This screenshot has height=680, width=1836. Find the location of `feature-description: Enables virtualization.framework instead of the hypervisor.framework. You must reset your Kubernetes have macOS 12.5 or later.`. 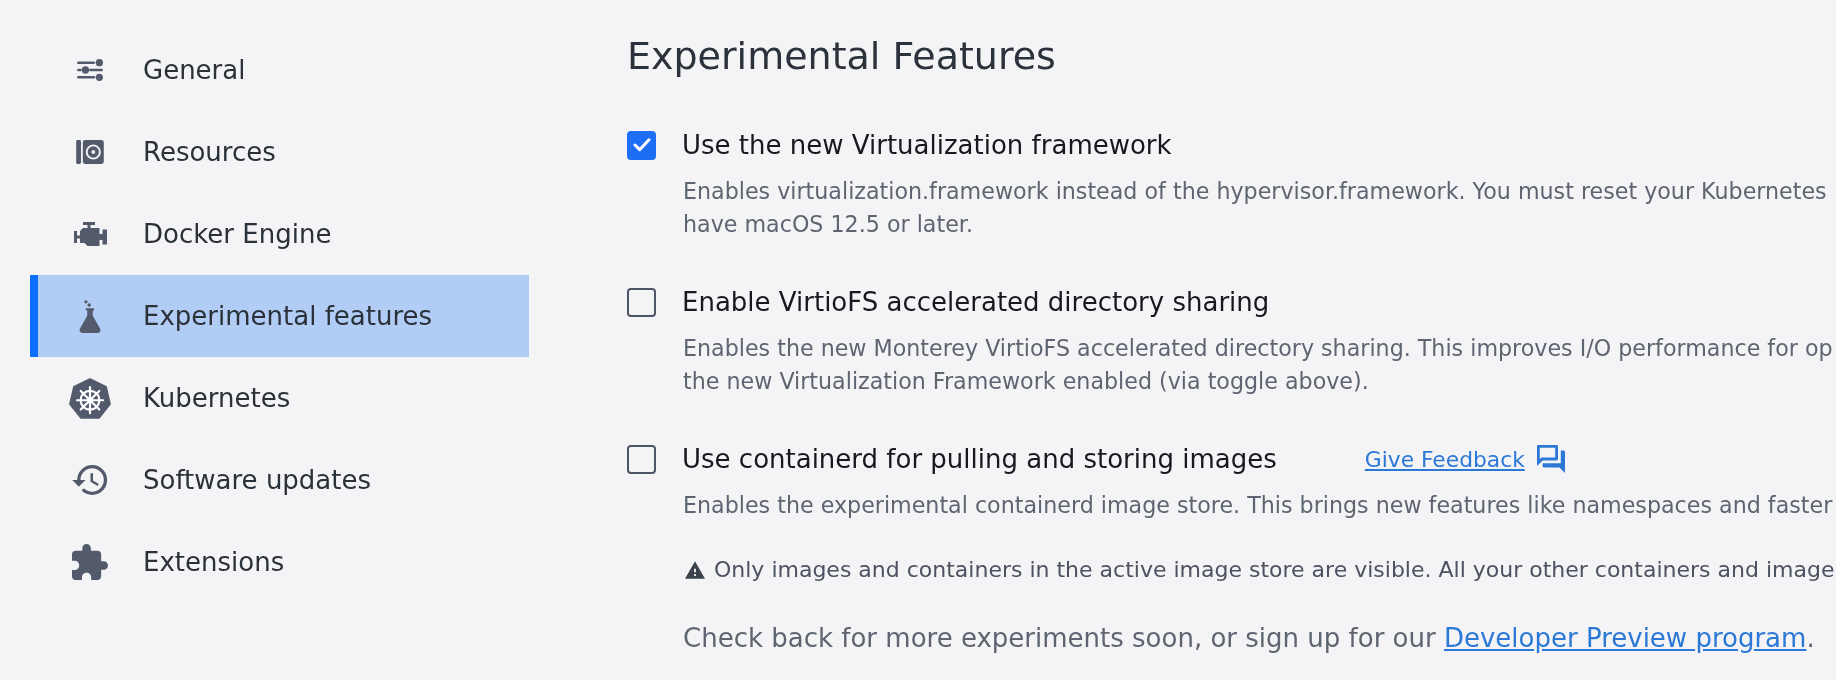

feature-description: Enables virtualization.framework instead of the hypervisor.framework. You must reset your Kubernetes have macOS 12.5 or later. is located at coordinates (1255, 208).